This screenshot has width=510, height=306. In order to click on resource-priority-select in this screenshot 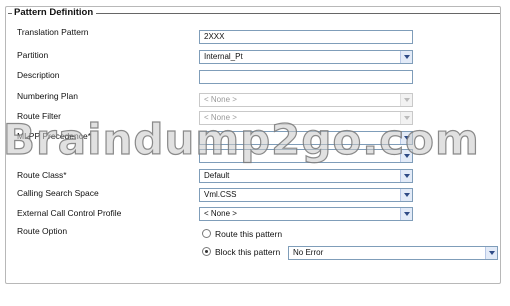, I will do `click(306, 156)`.